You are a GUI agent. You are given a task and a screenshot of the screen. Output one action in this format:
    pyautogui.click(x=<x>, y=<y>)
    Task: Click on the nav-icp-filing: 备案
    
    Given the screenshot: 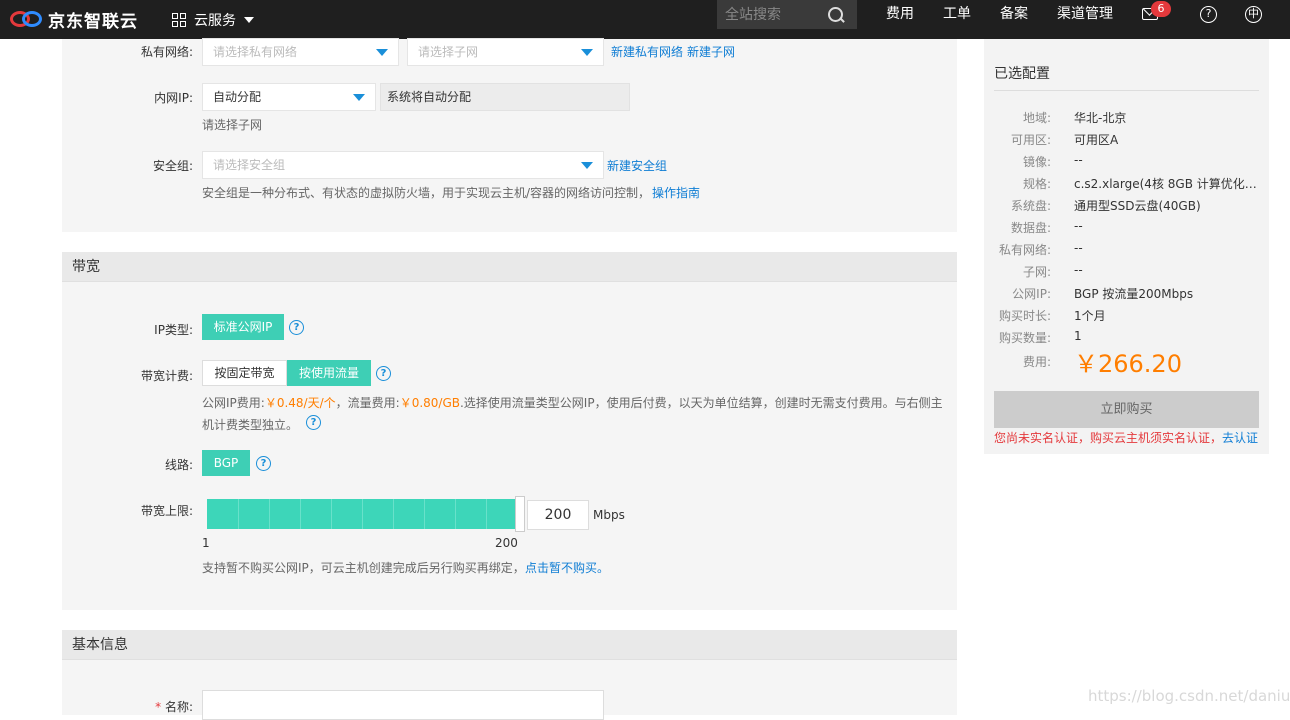 What is the action you would take?
    pyautogui.click(x=1014, y=14)
    